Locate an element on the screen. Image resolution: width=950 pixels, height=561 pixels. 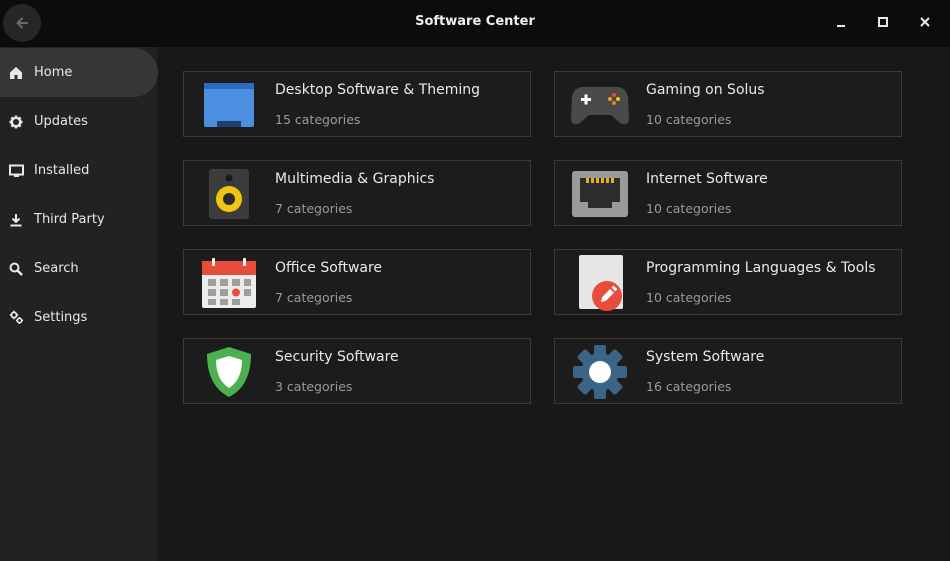
sidebar-item-third-party: Third Party is located at coordinates (79, 219).